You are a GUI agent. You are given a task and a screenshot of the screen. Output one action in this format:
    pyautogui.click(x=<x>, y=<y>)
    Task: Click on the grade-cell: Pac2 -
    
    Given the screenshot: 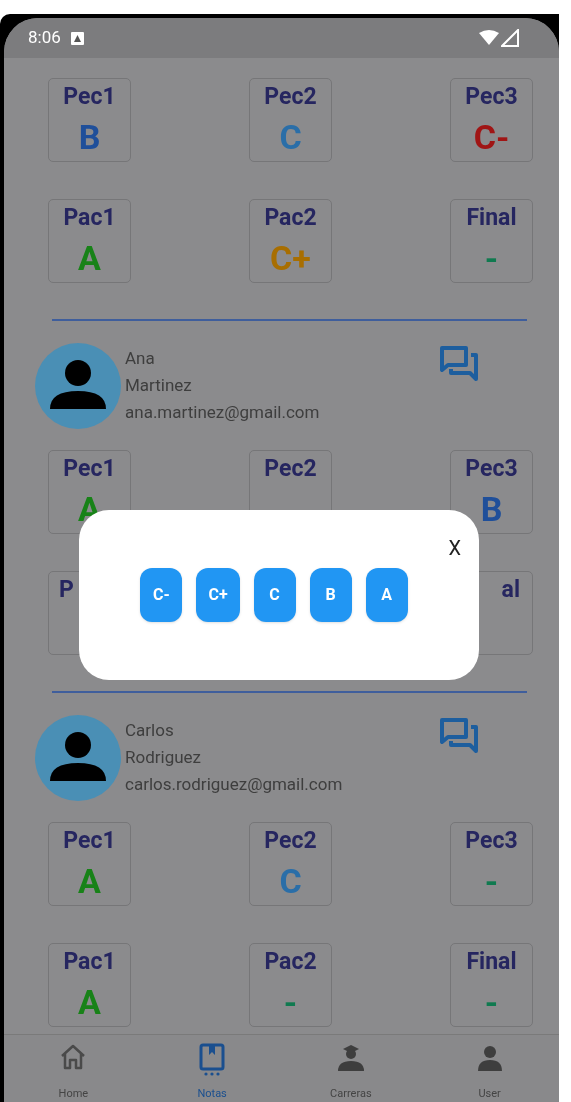 What is the action you would take?
    pyautogui.click(x=290, y=985)
    